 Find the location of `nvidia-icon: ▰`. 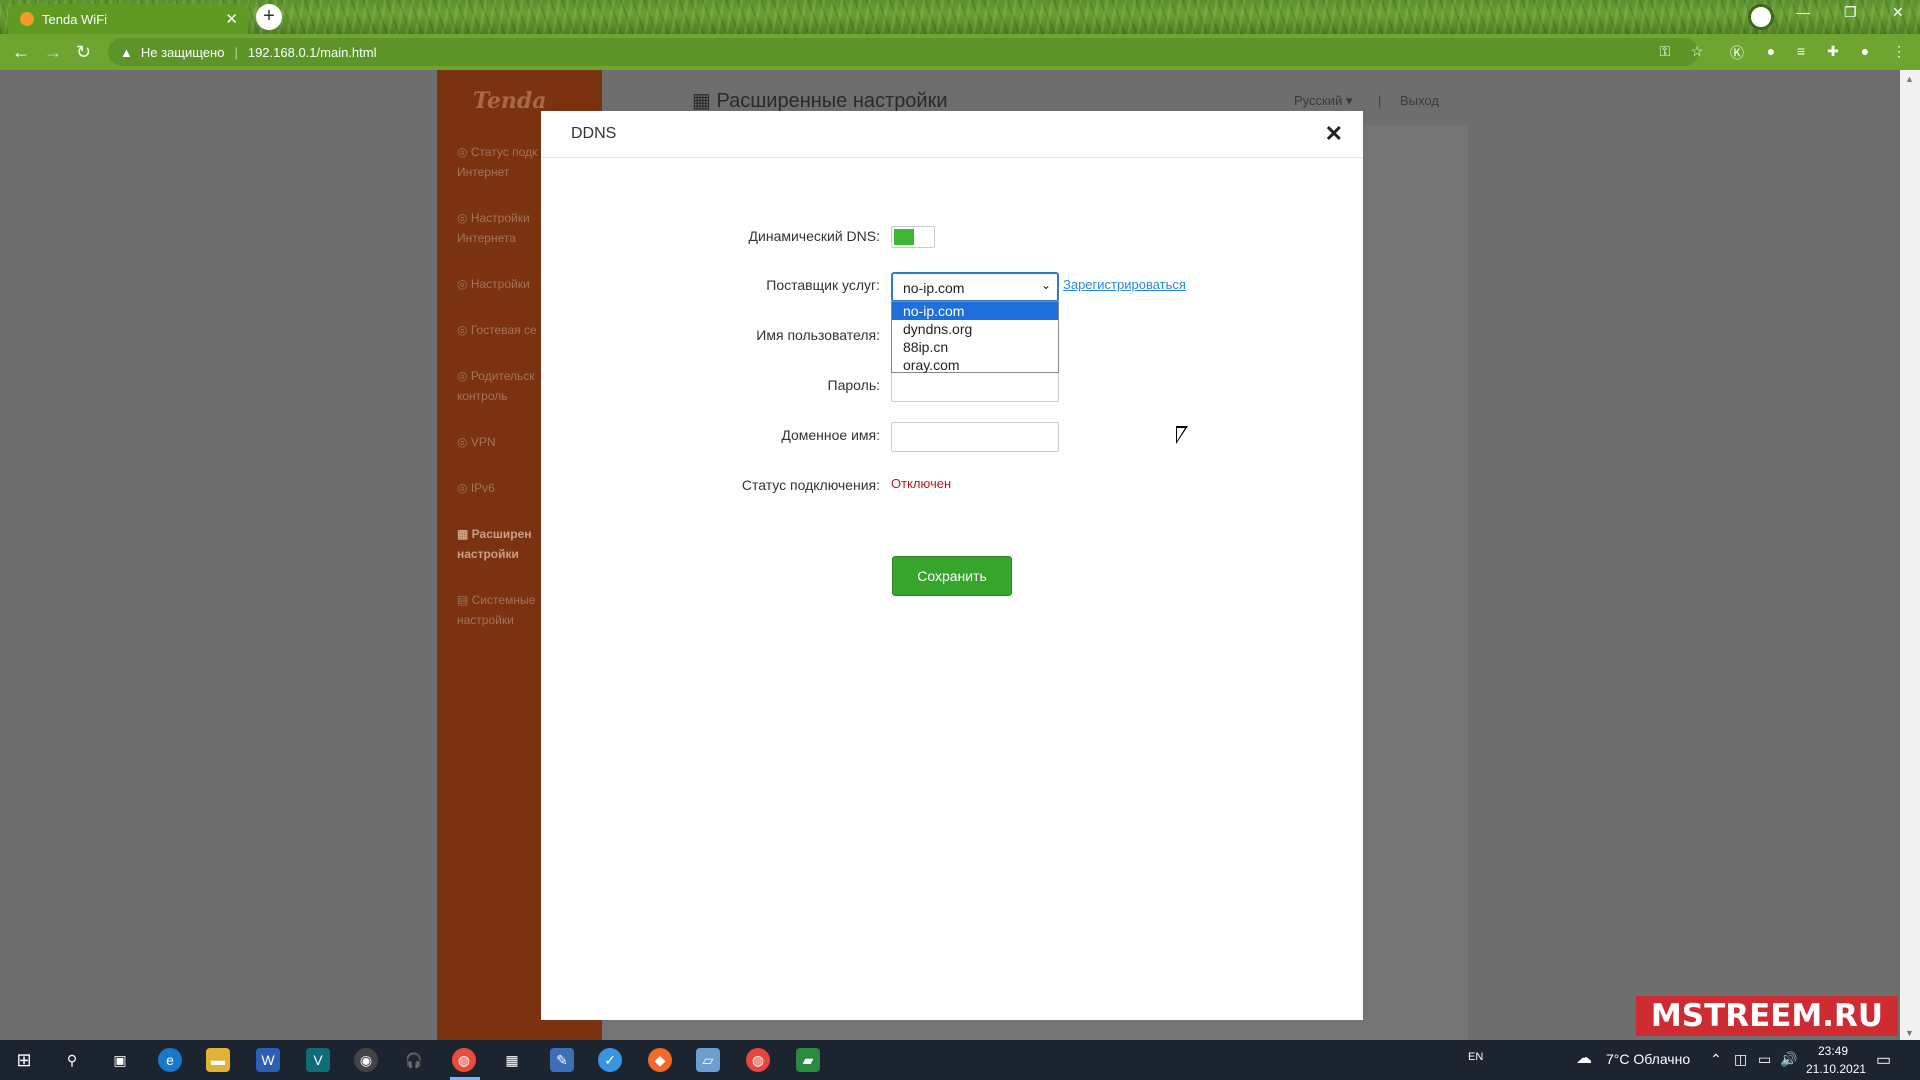

nvidia-icon: ▰ is located at coordinates (808, 1060).